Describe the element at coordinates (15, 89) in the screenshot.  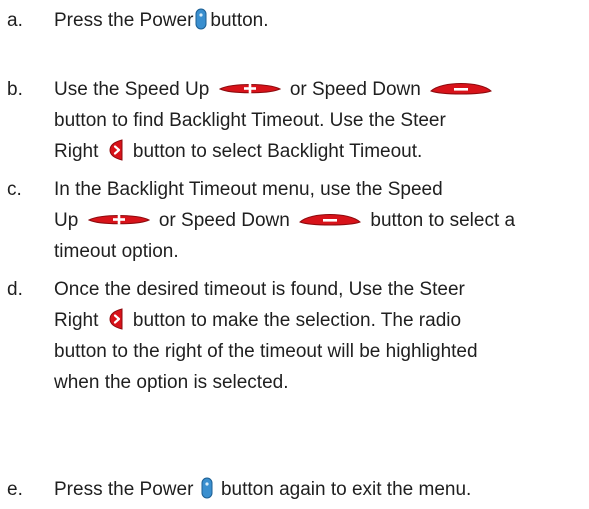
I see `step-marker: b.` at that location.